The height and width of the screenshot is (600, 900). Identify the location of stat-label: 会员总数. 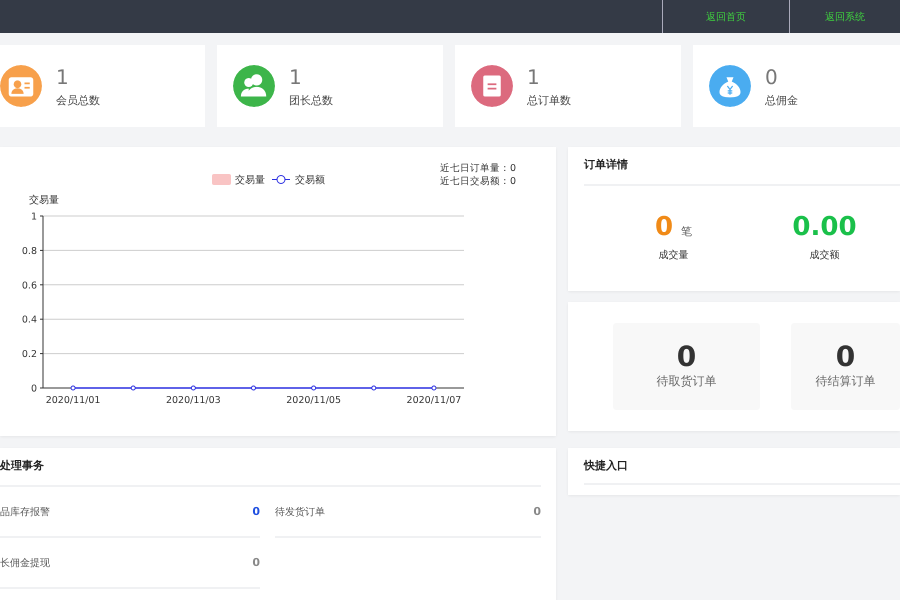
(78, 100).